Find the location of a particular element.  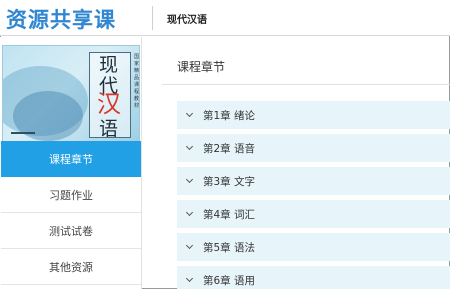

chapter-label: 第4章 词汇 is located at coordinates (229, 214).